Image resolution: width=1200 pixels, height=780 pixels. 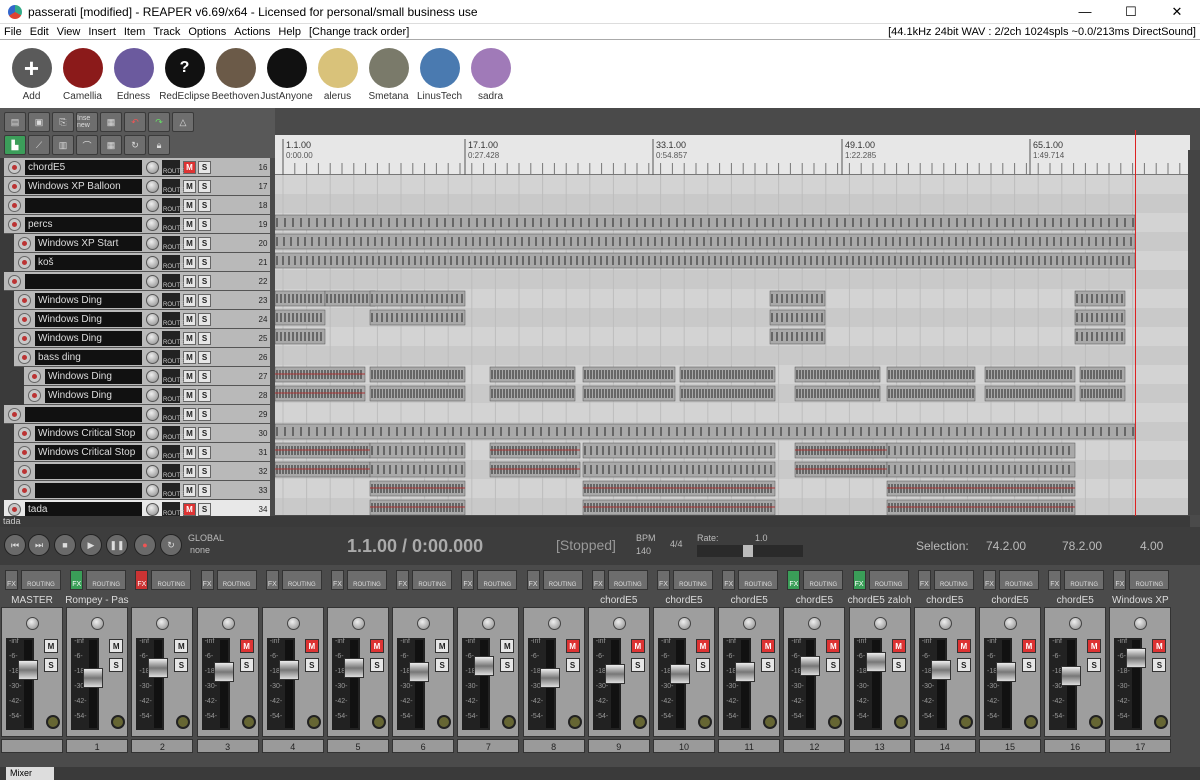 What do you see at coordinates (83, 414) in the screenshot?
I see `track-name` at bounding box center [83, 414].